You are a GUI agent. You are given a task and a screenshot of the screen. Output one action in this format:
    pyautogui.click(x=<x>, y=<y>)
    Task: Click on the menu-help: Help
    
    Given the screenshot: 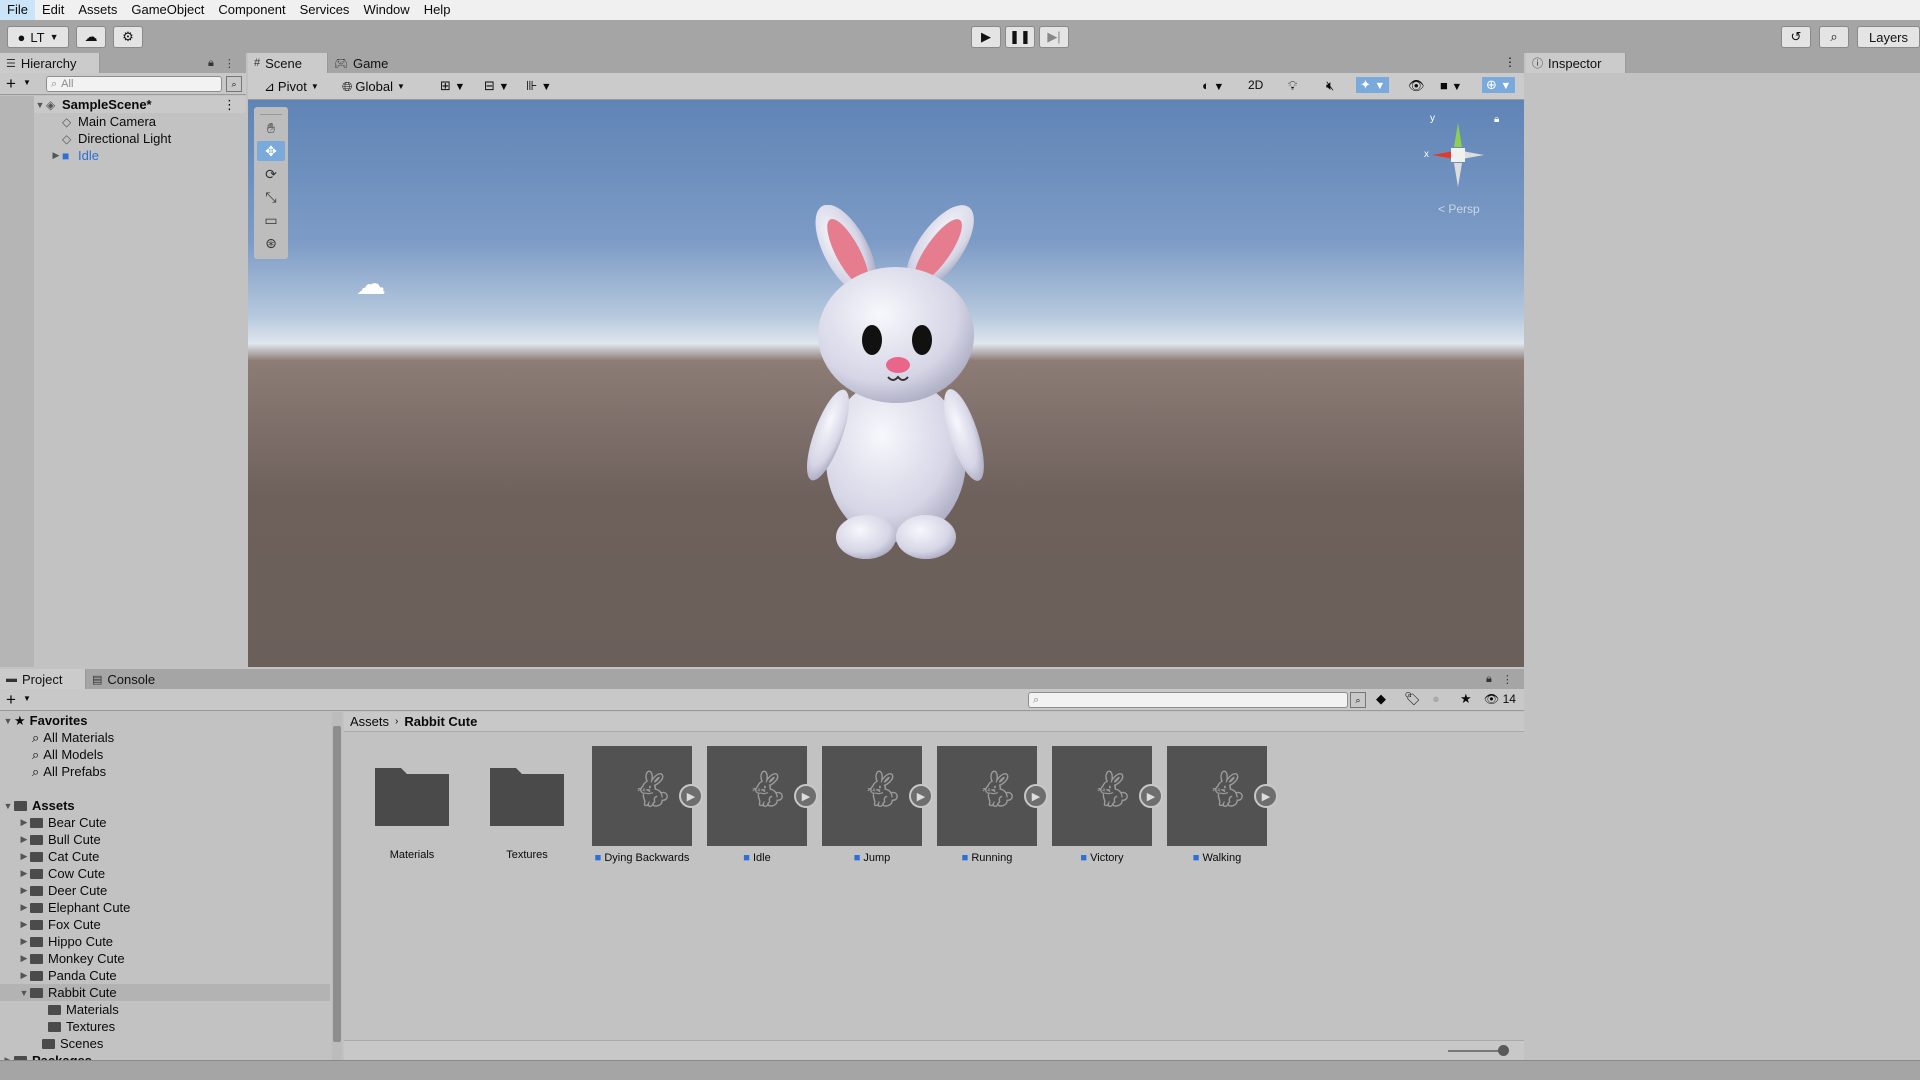 What is the action you would take?
    pyautogui.click(x=437, y=10)
    